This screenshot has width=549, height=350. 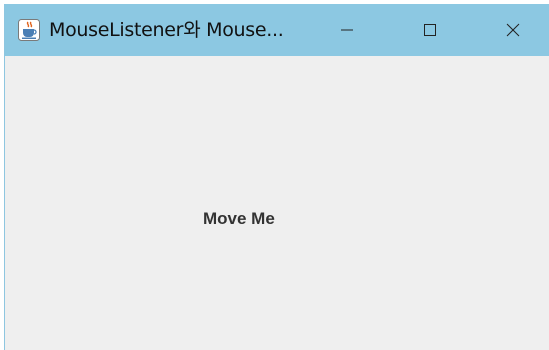 I want to click on minimize-icon, so click(x=347, y=30).